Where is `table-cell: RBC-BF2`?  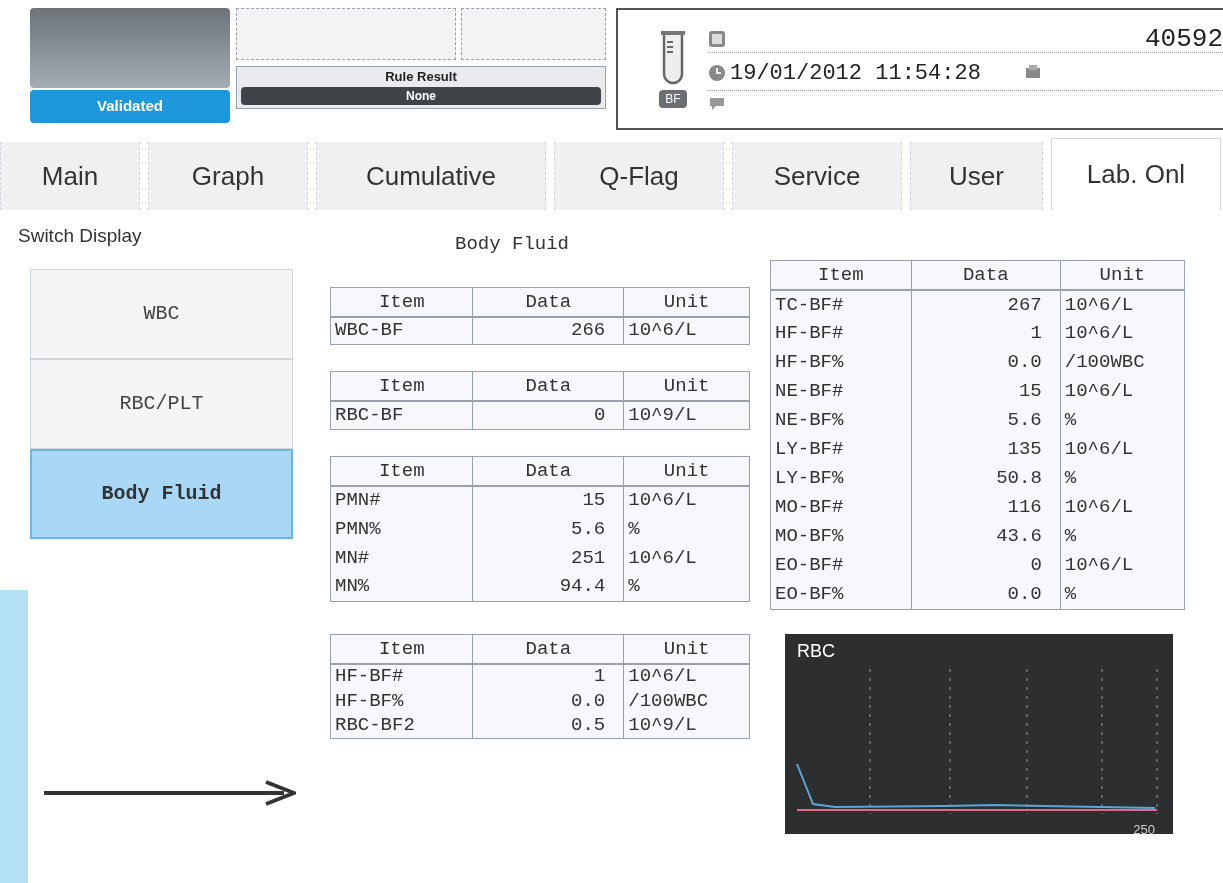
table-cell: RBC-BF2 is located at coordinates (401, 726).